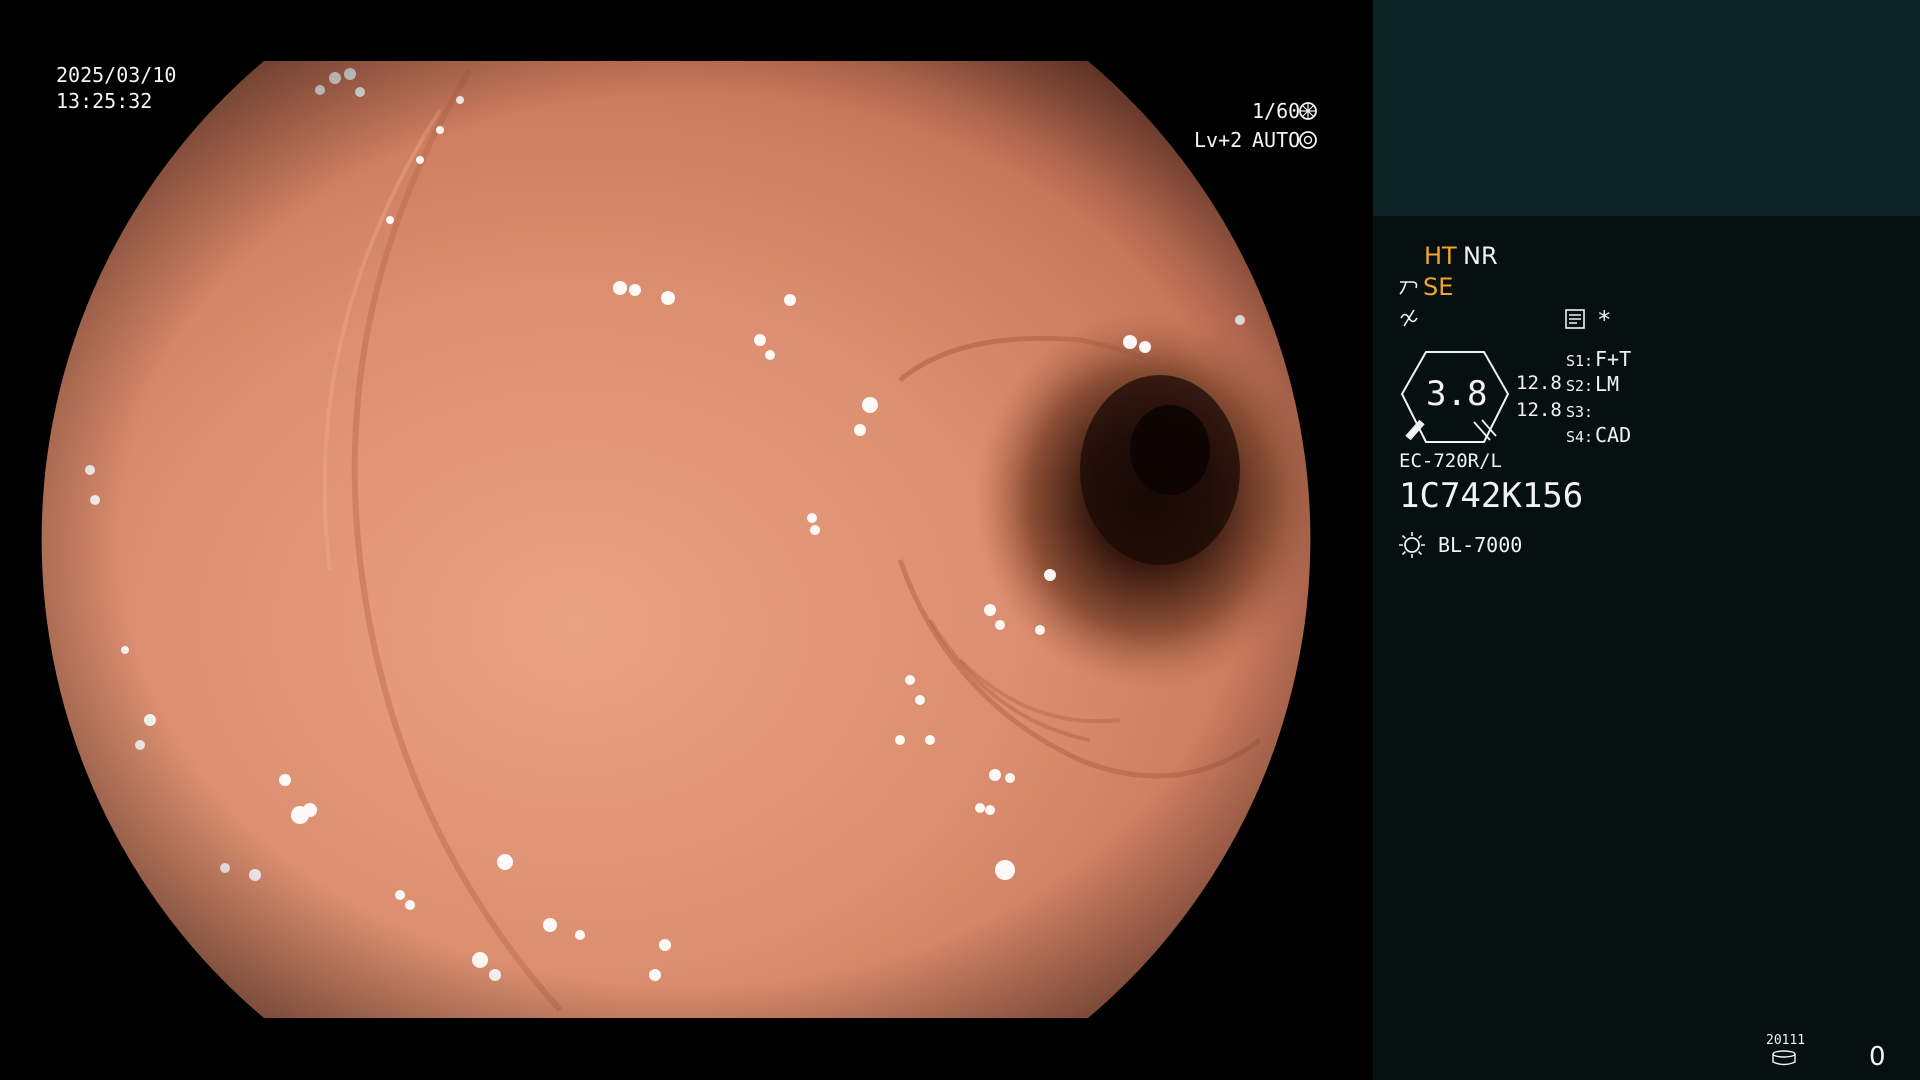  What do you see at coordinates (1784, 1058) in the screenshot?
I see `storage-icon` at bounding box center [1784, 1058].